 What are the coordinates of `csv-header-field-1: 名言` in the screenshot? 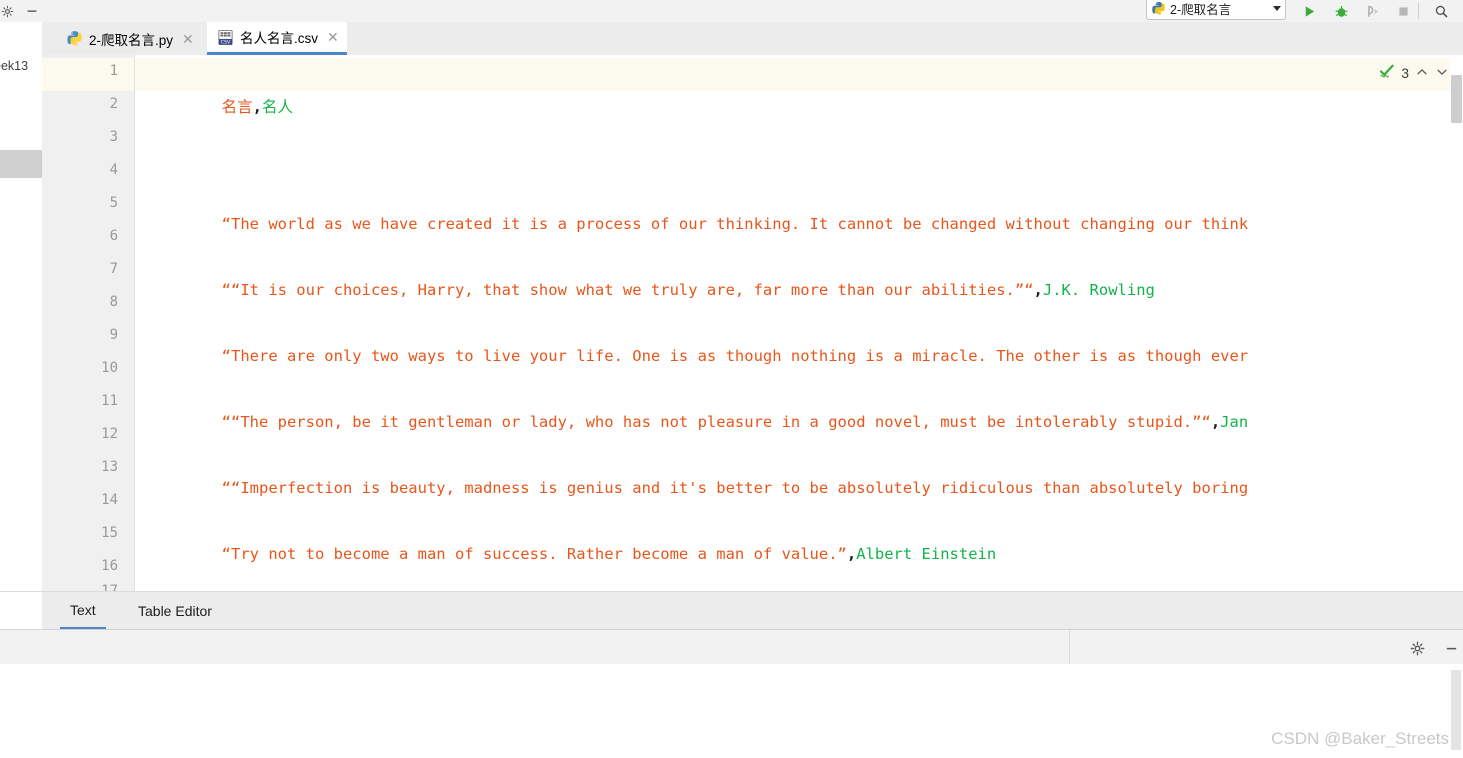 It's located at (237, 107).